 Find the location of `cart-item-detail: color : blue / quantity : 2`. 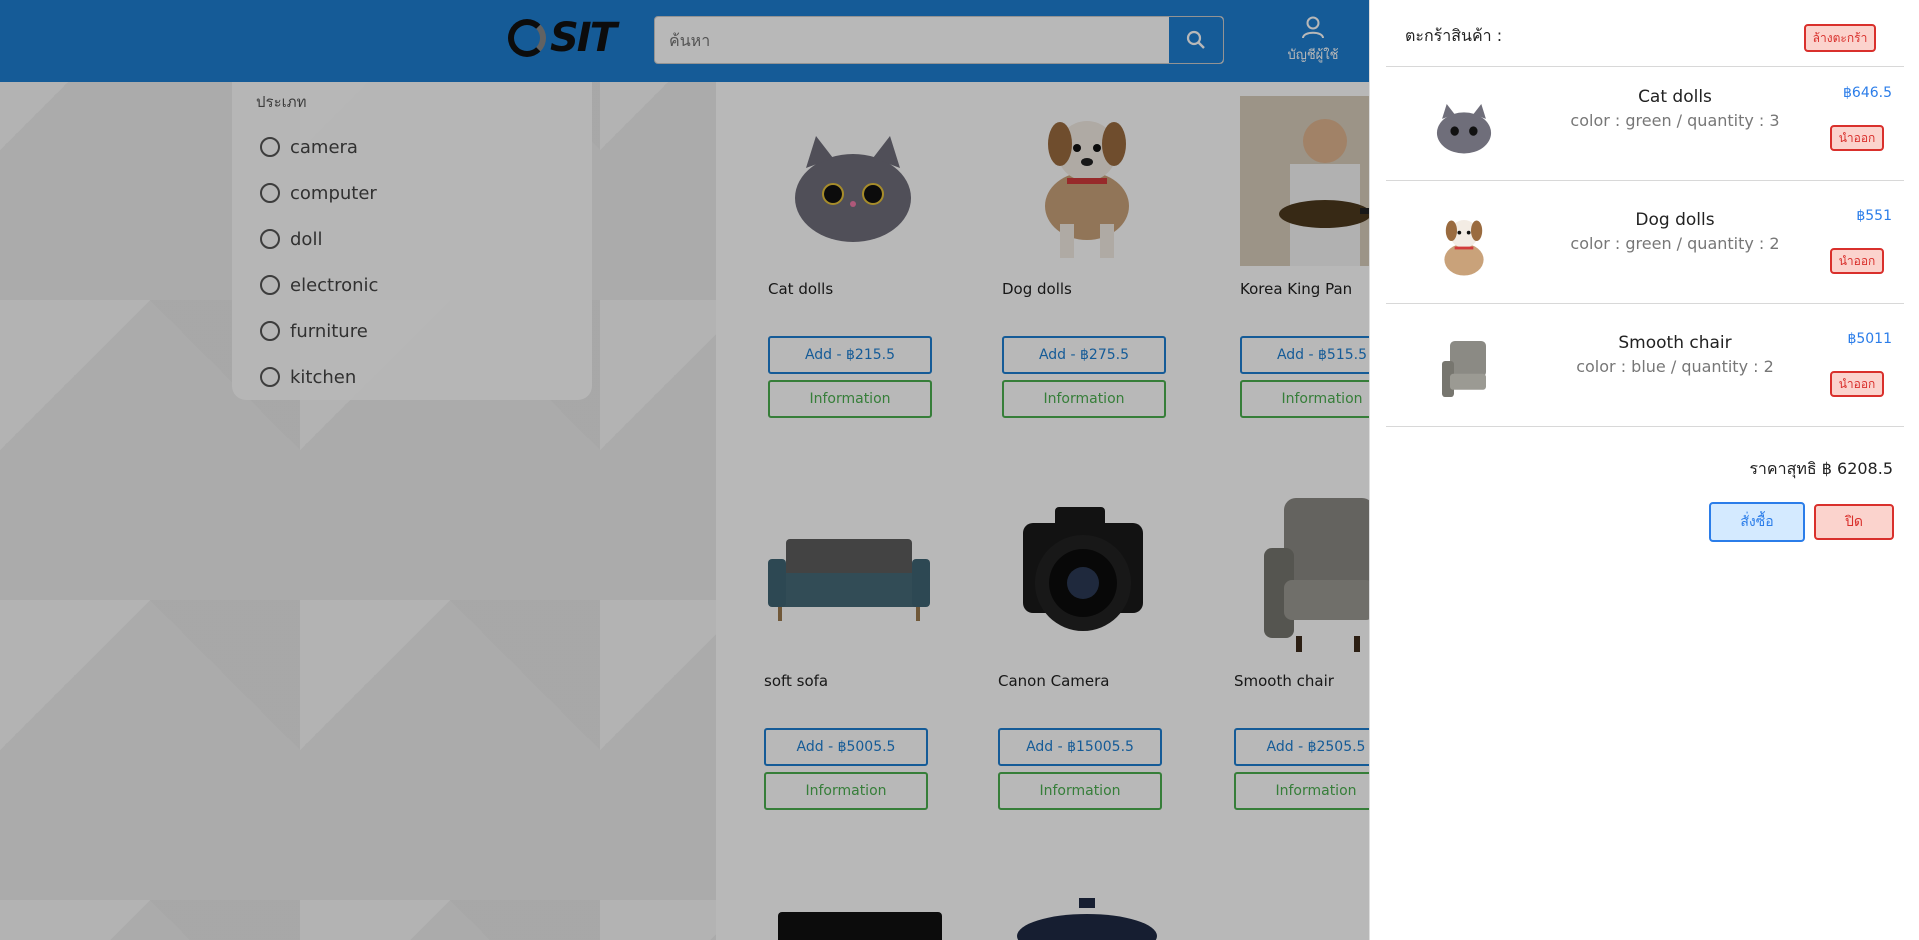

cart-item-detail: color : blue / quantity : 2 is located at coordinates (1675, 366).